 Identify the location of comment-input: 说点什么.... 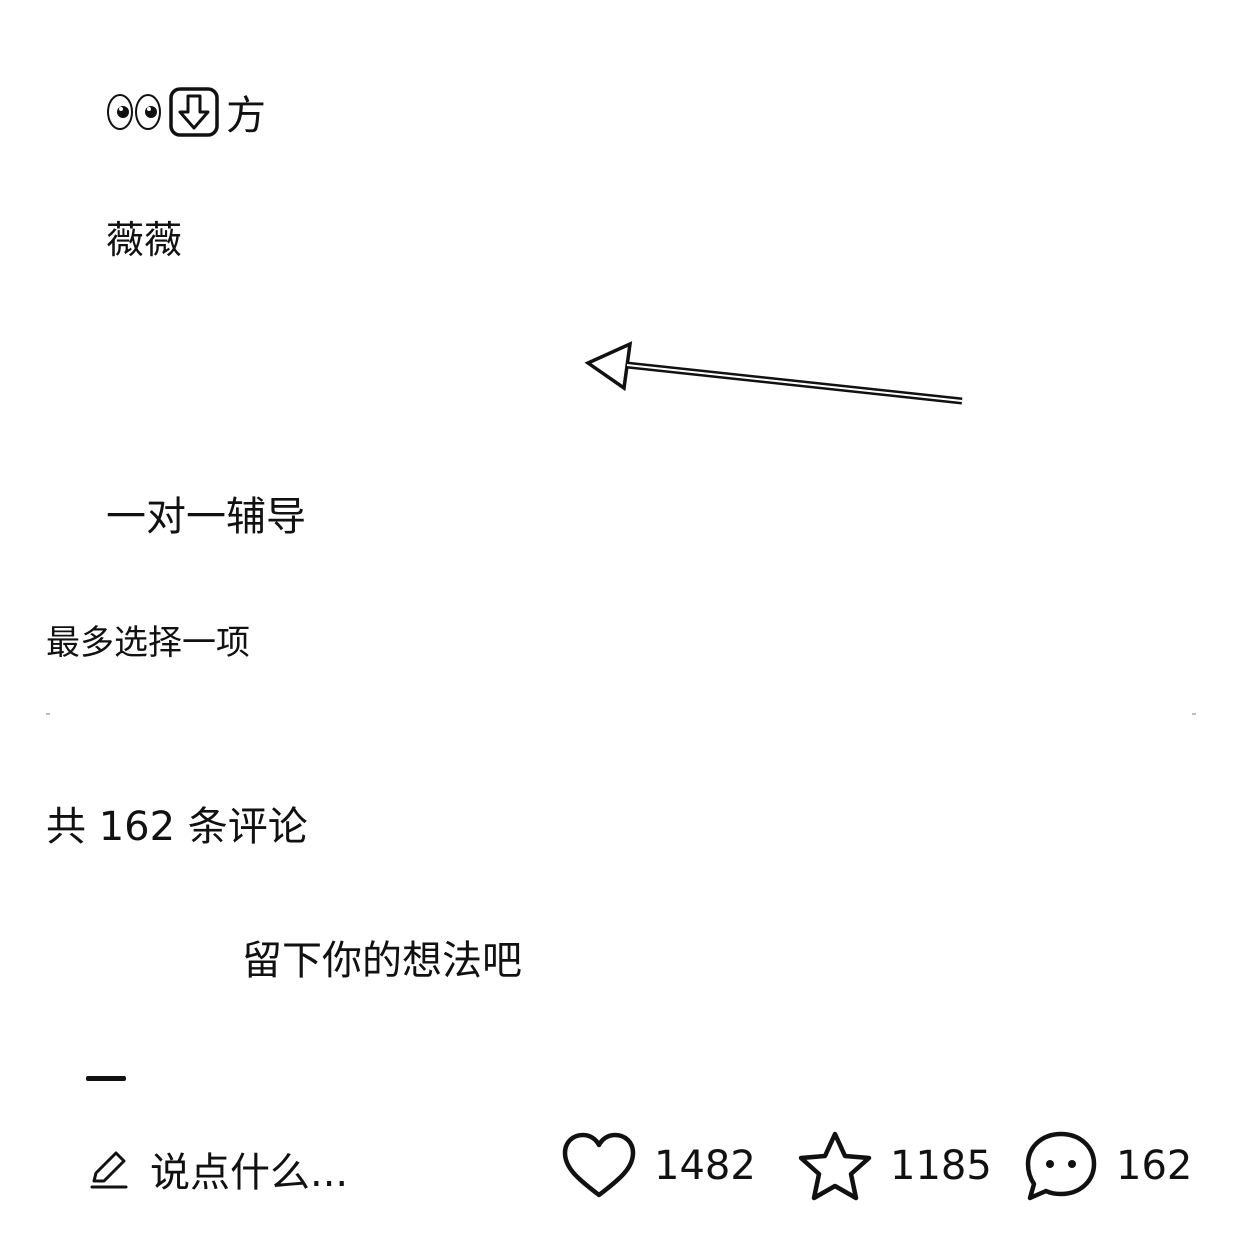
(217, 1169).